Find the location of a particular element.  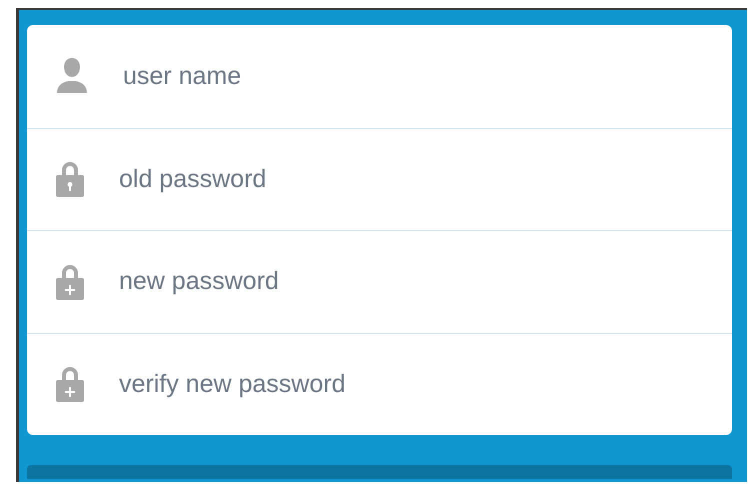

text-field: verify new password is located at coordinates (415, 384).